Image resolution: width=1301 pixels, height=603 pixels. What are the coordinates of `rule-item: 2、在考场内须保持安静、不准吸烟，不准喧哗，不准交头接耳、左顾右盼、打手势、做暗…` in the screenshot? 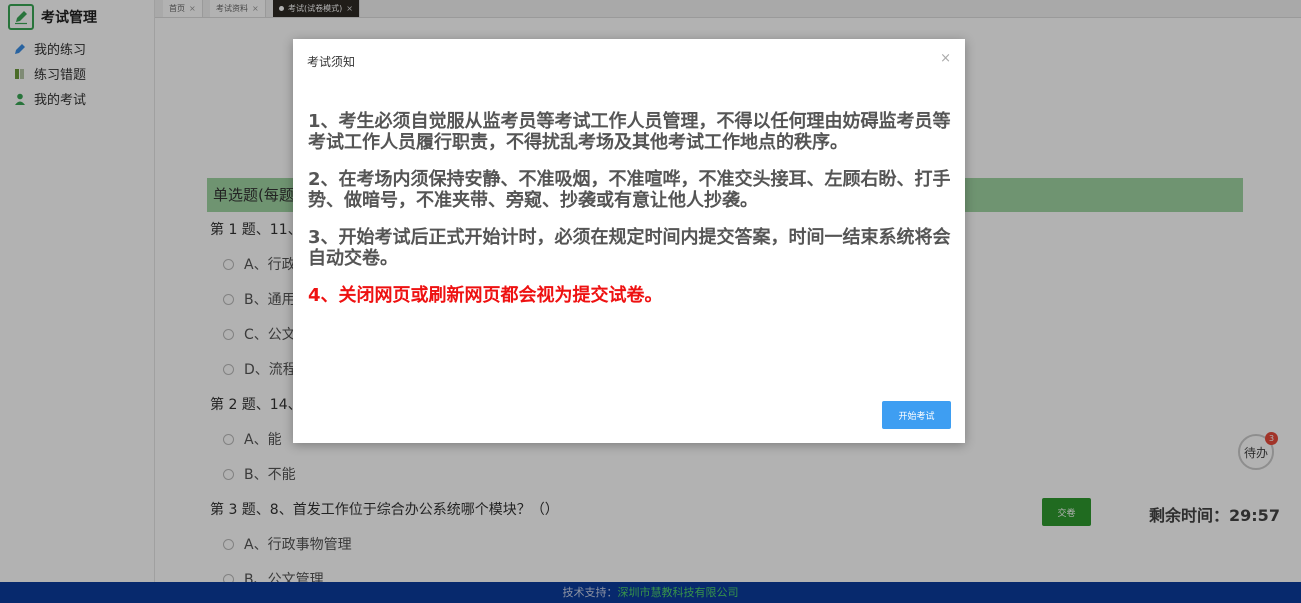 It's located at (629, 190).